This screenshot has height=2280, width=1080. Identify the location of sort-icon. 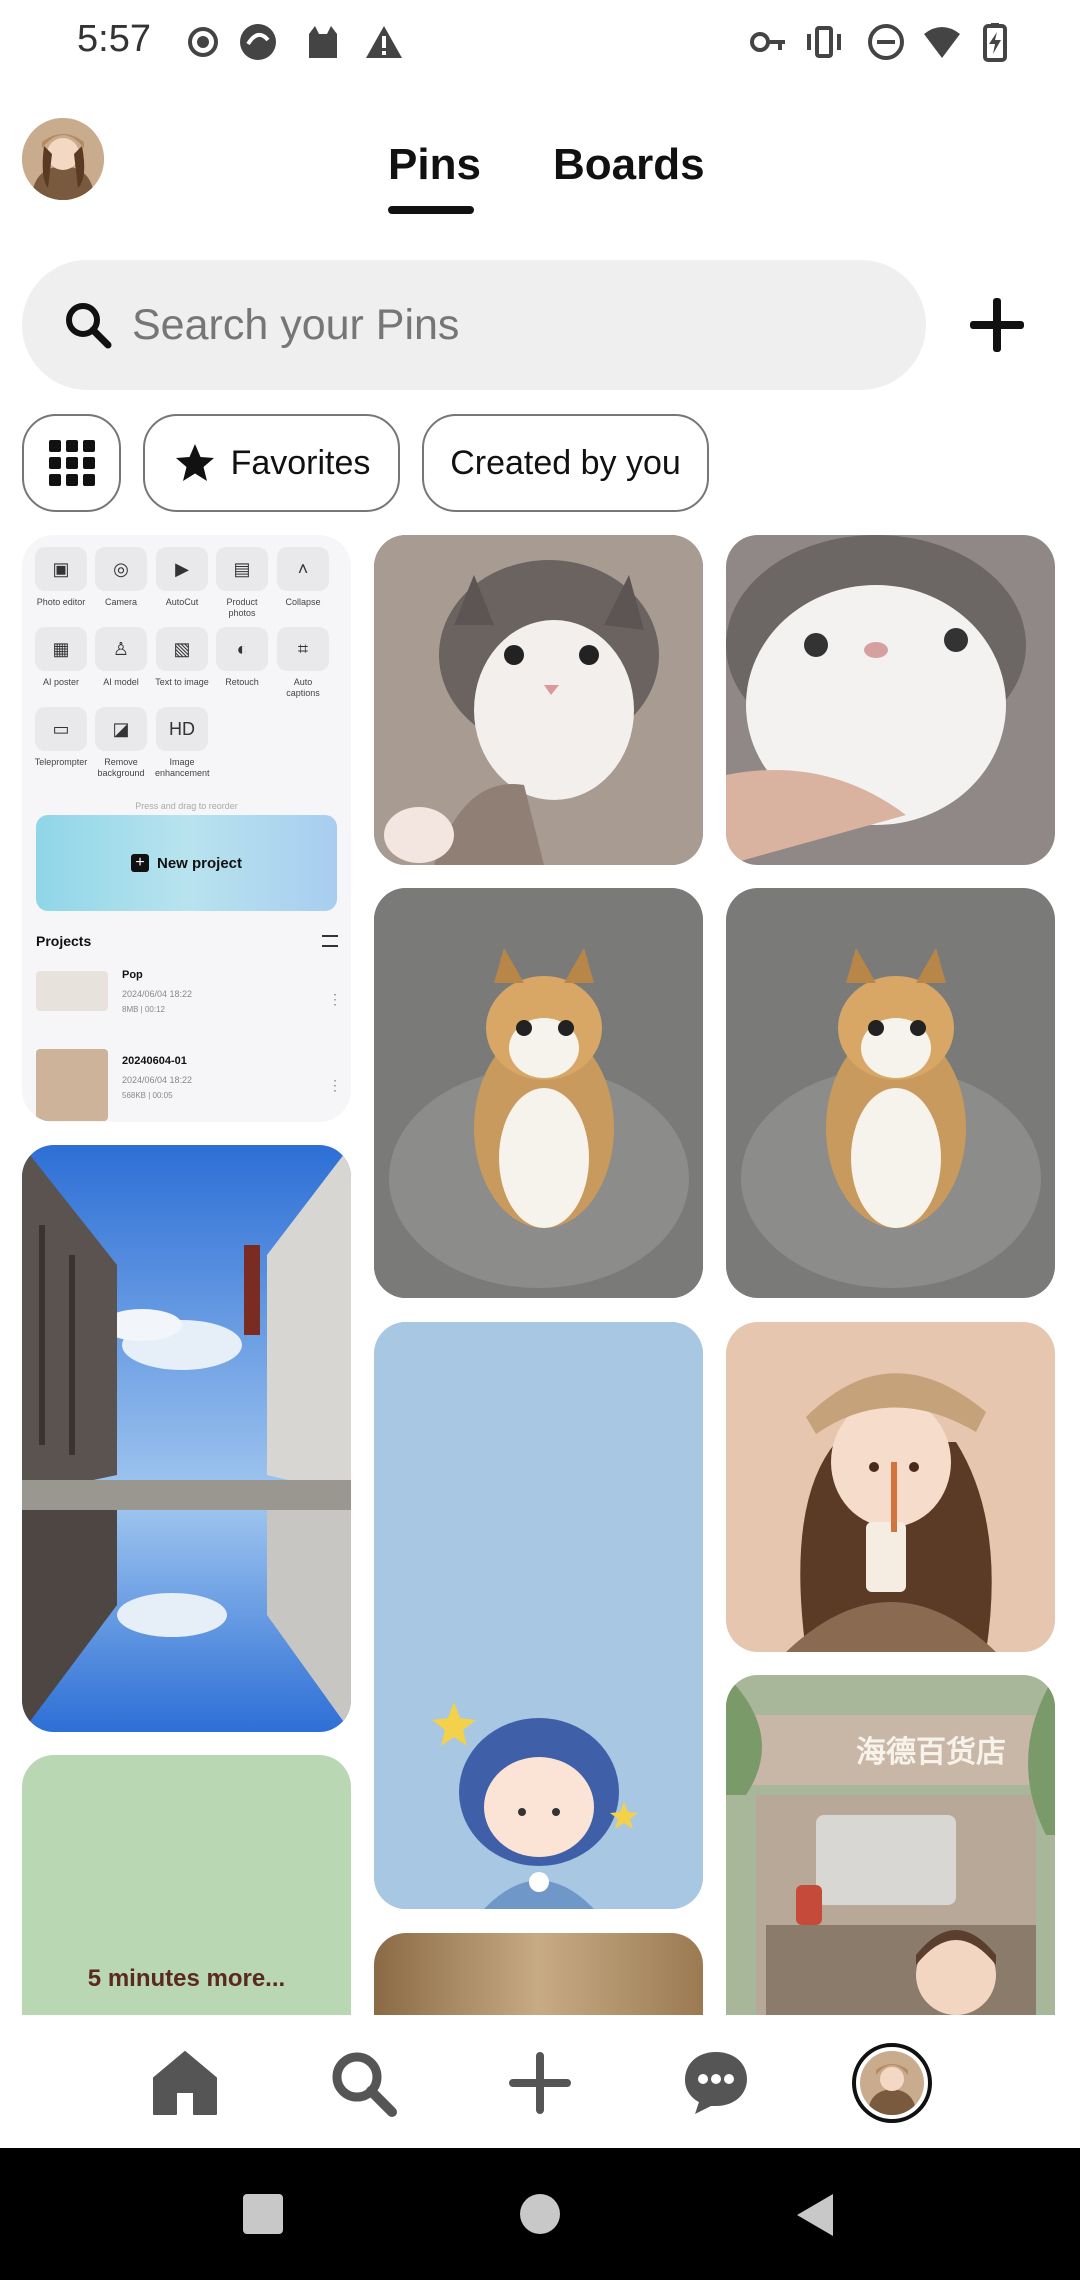
(330, 941).